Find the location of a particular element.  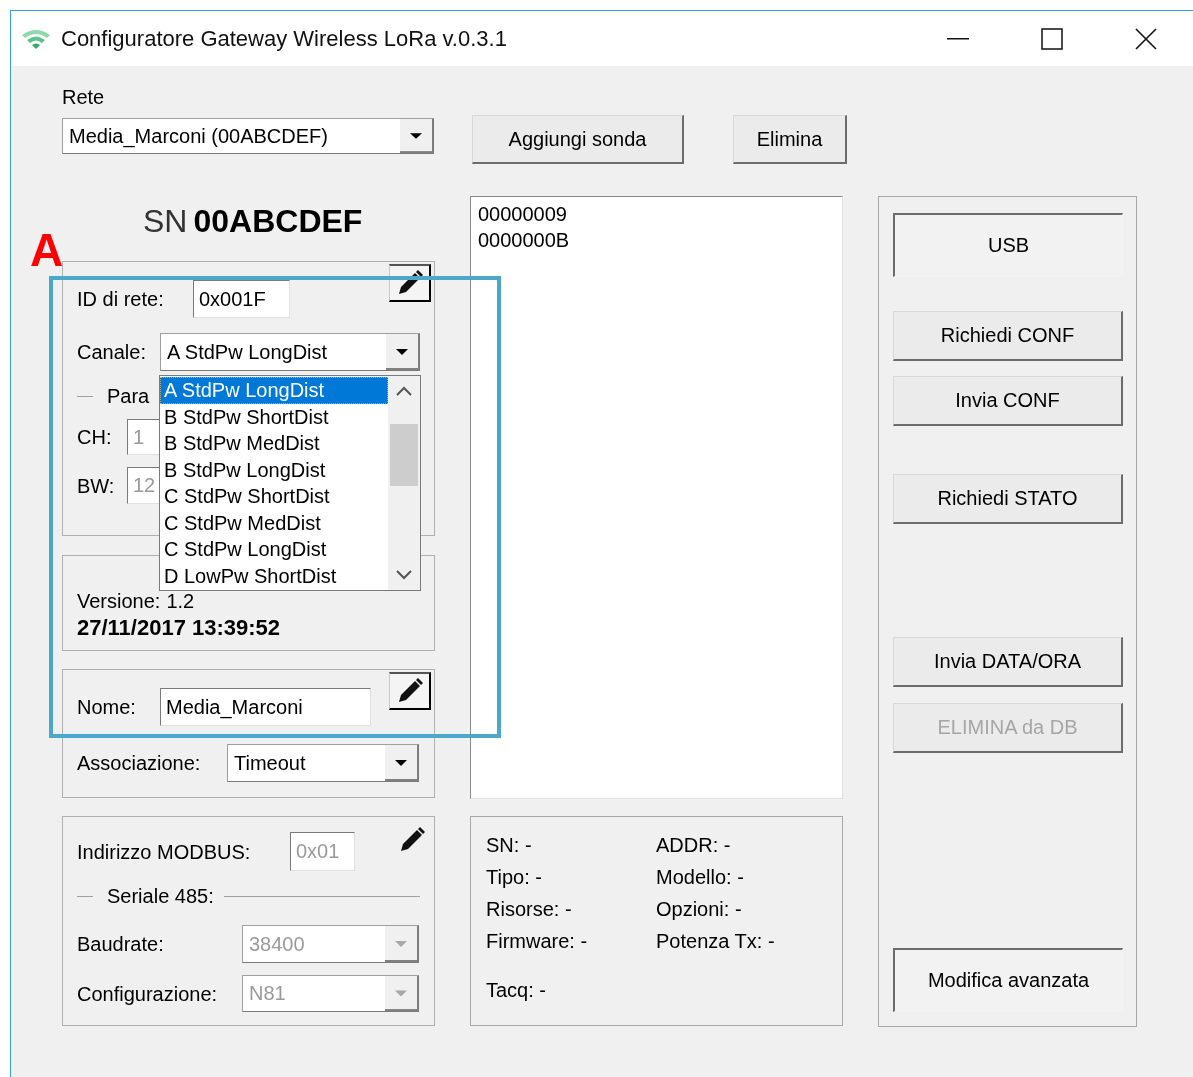

info-text: SN: - is located at coordinates (509, 845).